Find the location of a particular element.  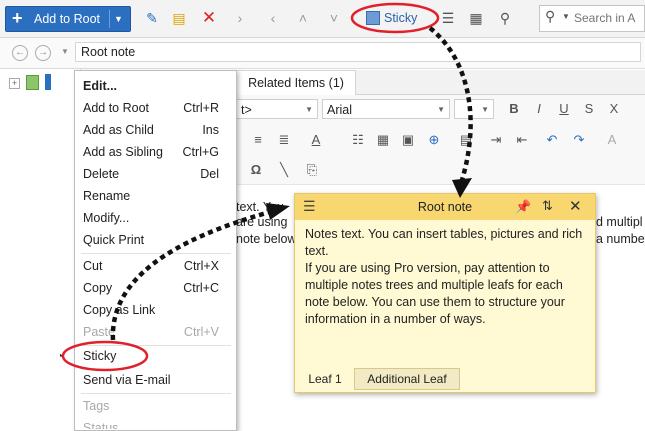

edit-pencil-icon: ✎ is located at coordinates (152, 18).